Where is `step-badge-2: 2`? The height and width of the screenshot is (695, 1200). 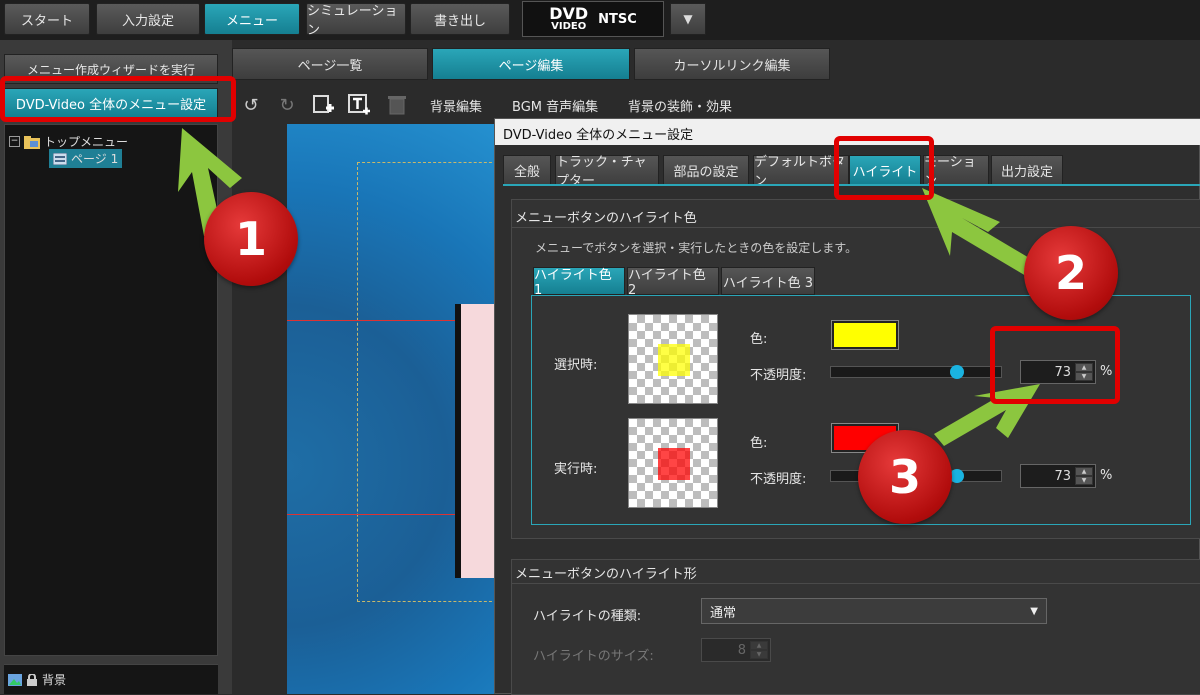 step-badge-2: 2 is located at coordinates (1071, 273).